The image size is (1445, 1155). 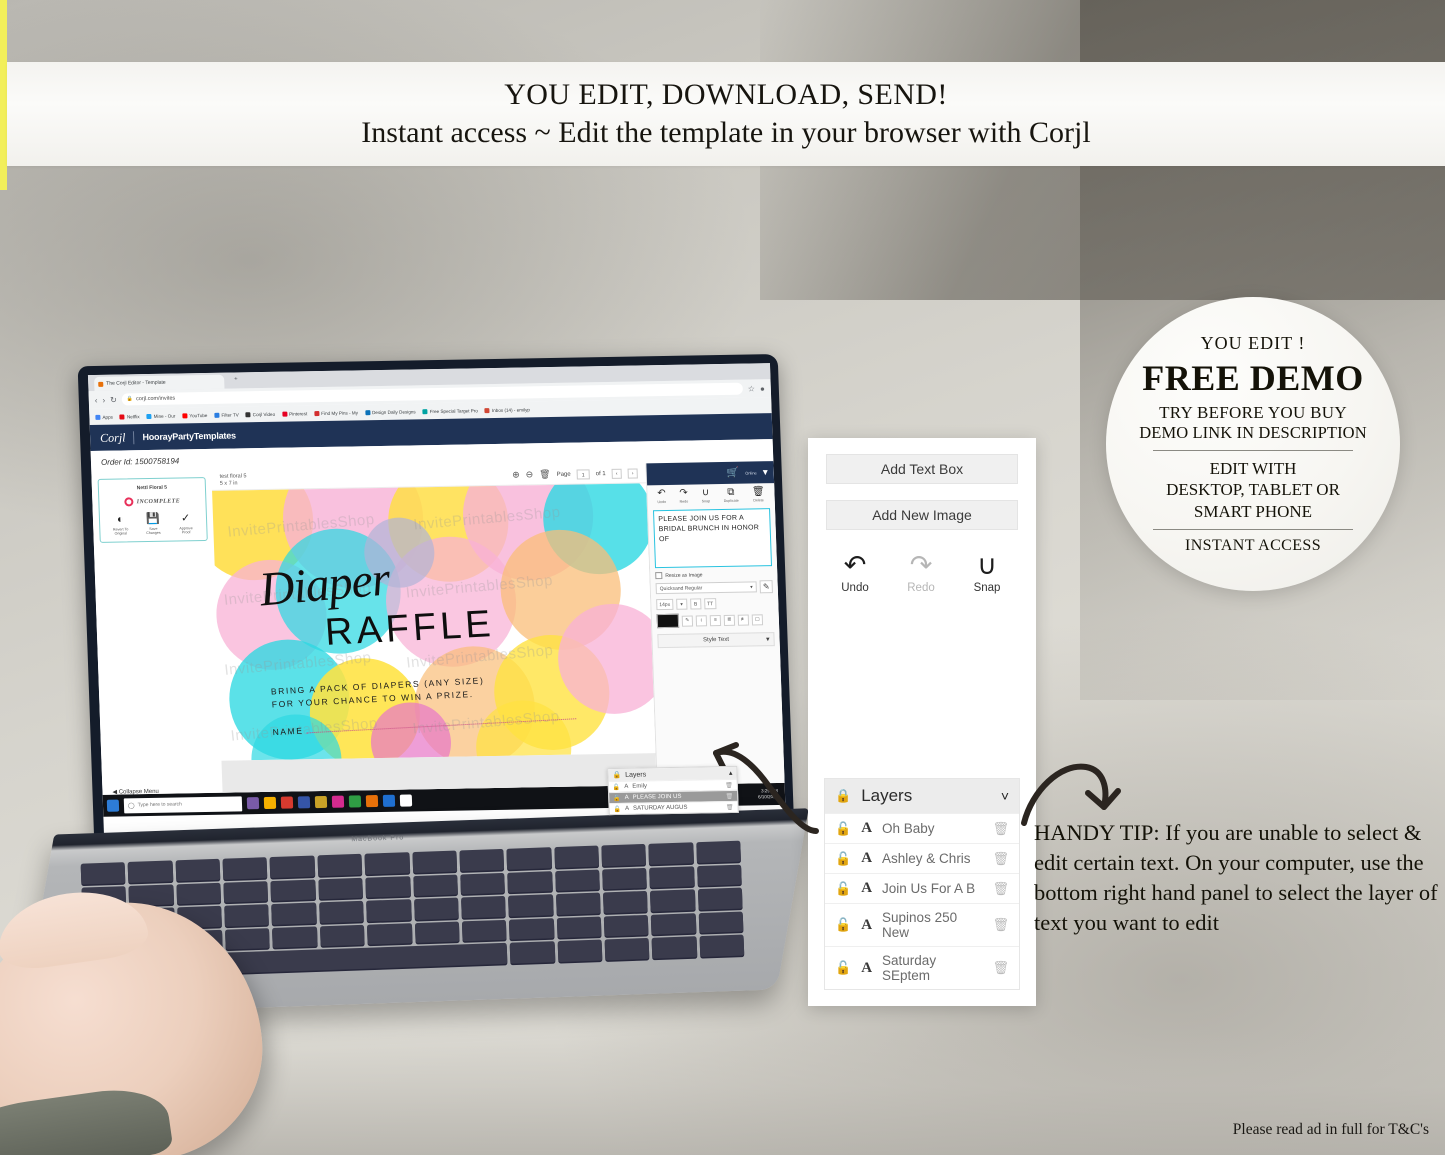 What do you see at coordinates (336, 413) in the screenshot?
I see `bookmark-item: Find My Pins - My` at bounding box center [336, 413].